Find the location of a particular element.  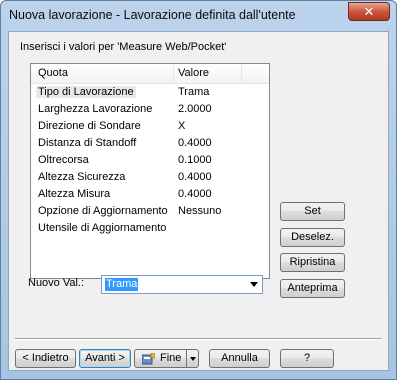

list-row: Utensile di Aggiornamento is located at coordinates (150, 229).